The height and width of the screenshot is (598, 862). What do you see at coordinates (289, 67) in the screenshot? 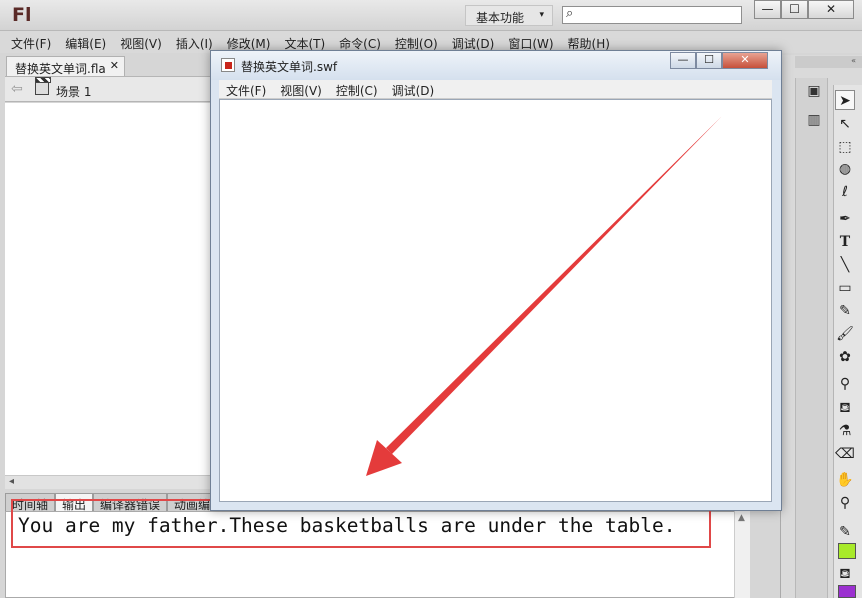
I see `swf-window-title: 替换英文单词.swf` at bounding box center [289, 67].